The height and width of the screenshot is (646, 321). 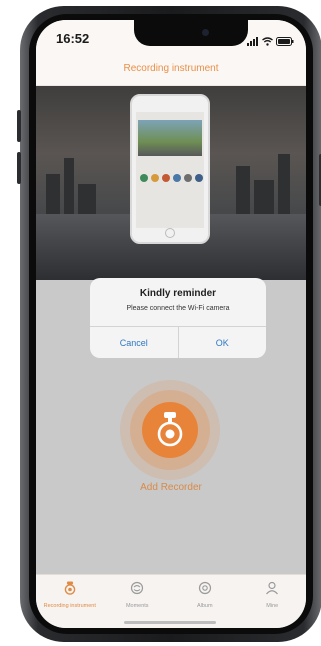 I want to click on moments-icon, so click(x=137, y=590).